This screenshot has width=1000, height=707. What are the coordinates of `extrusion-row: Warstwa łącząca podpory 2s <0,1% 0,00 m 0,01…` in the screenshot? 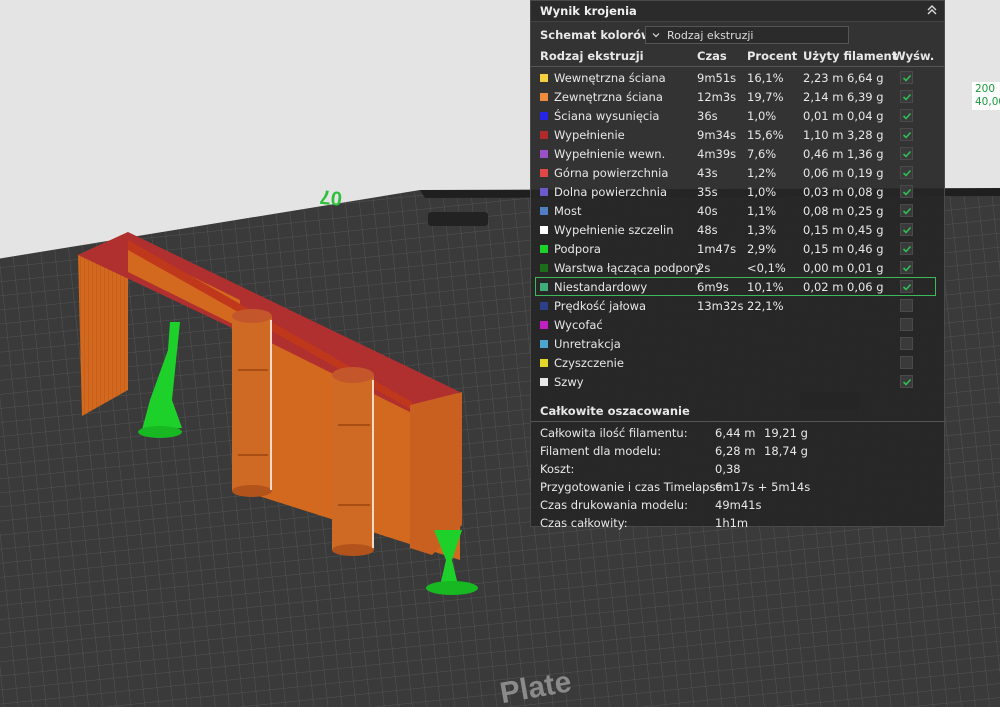 It's located at (737, 267).